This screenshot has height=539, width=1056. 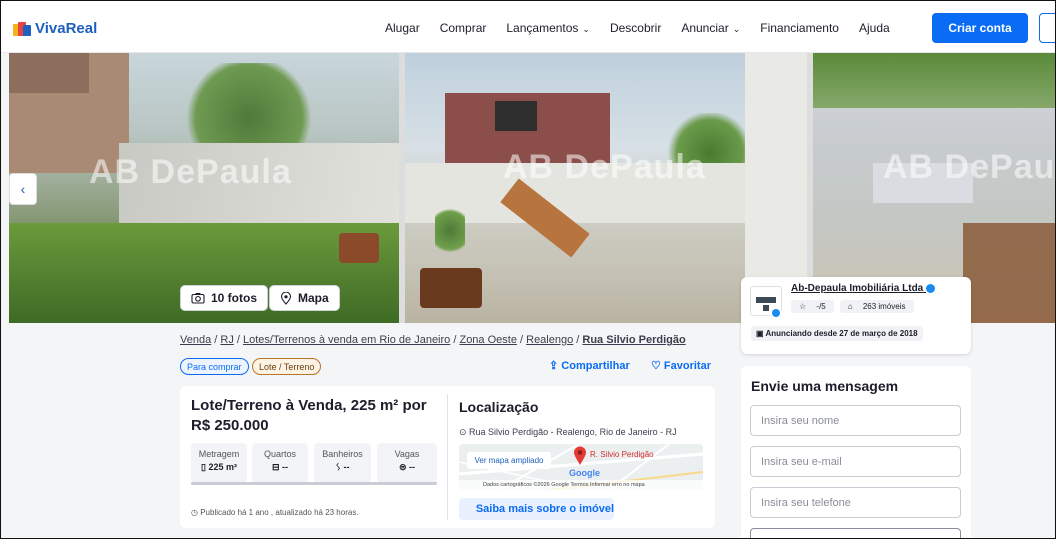 I want to click on clock-icon: ◷, so click(x=196, y=512).